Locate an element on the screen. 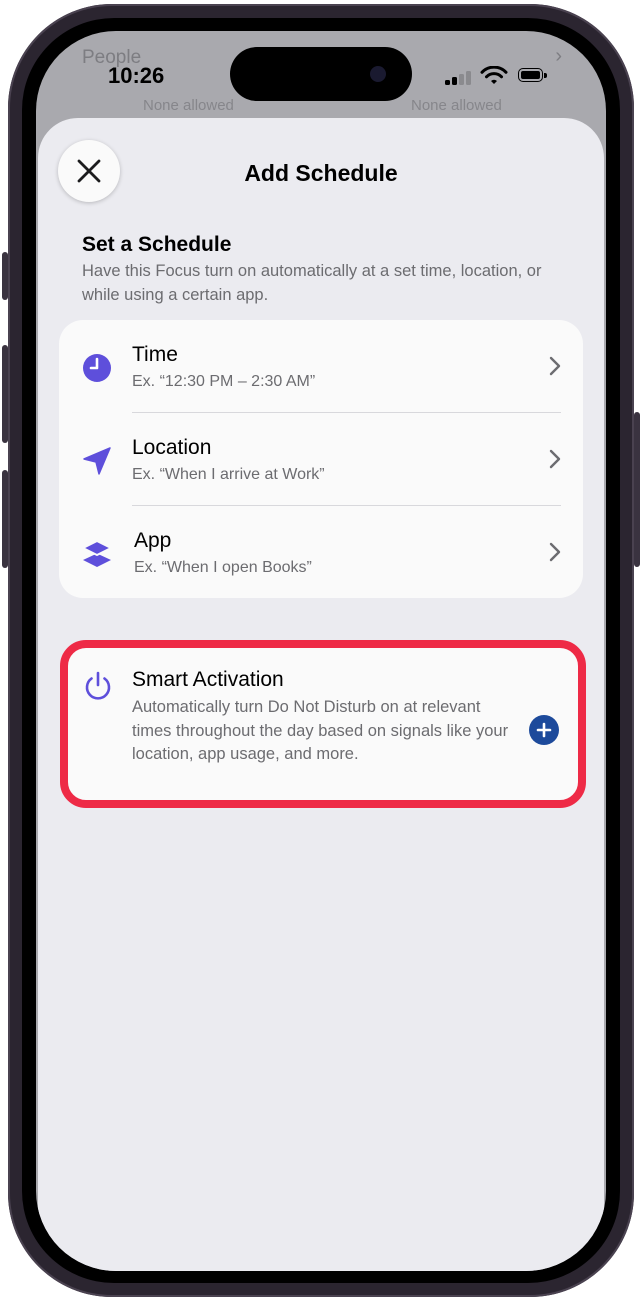 The width and height of the screenshot is (642, 1301). cellular-signal-icon is located at coordinates (459, 77).